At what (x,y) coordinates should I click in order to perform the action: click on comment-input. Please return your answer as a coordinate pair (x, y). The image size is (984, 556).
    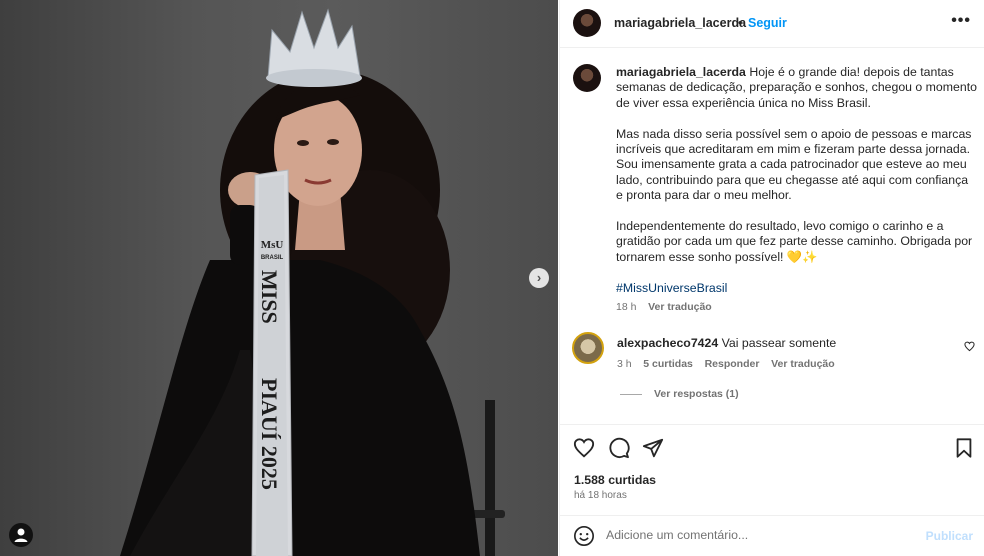
    Looking at the image, I should click on (756, 535).